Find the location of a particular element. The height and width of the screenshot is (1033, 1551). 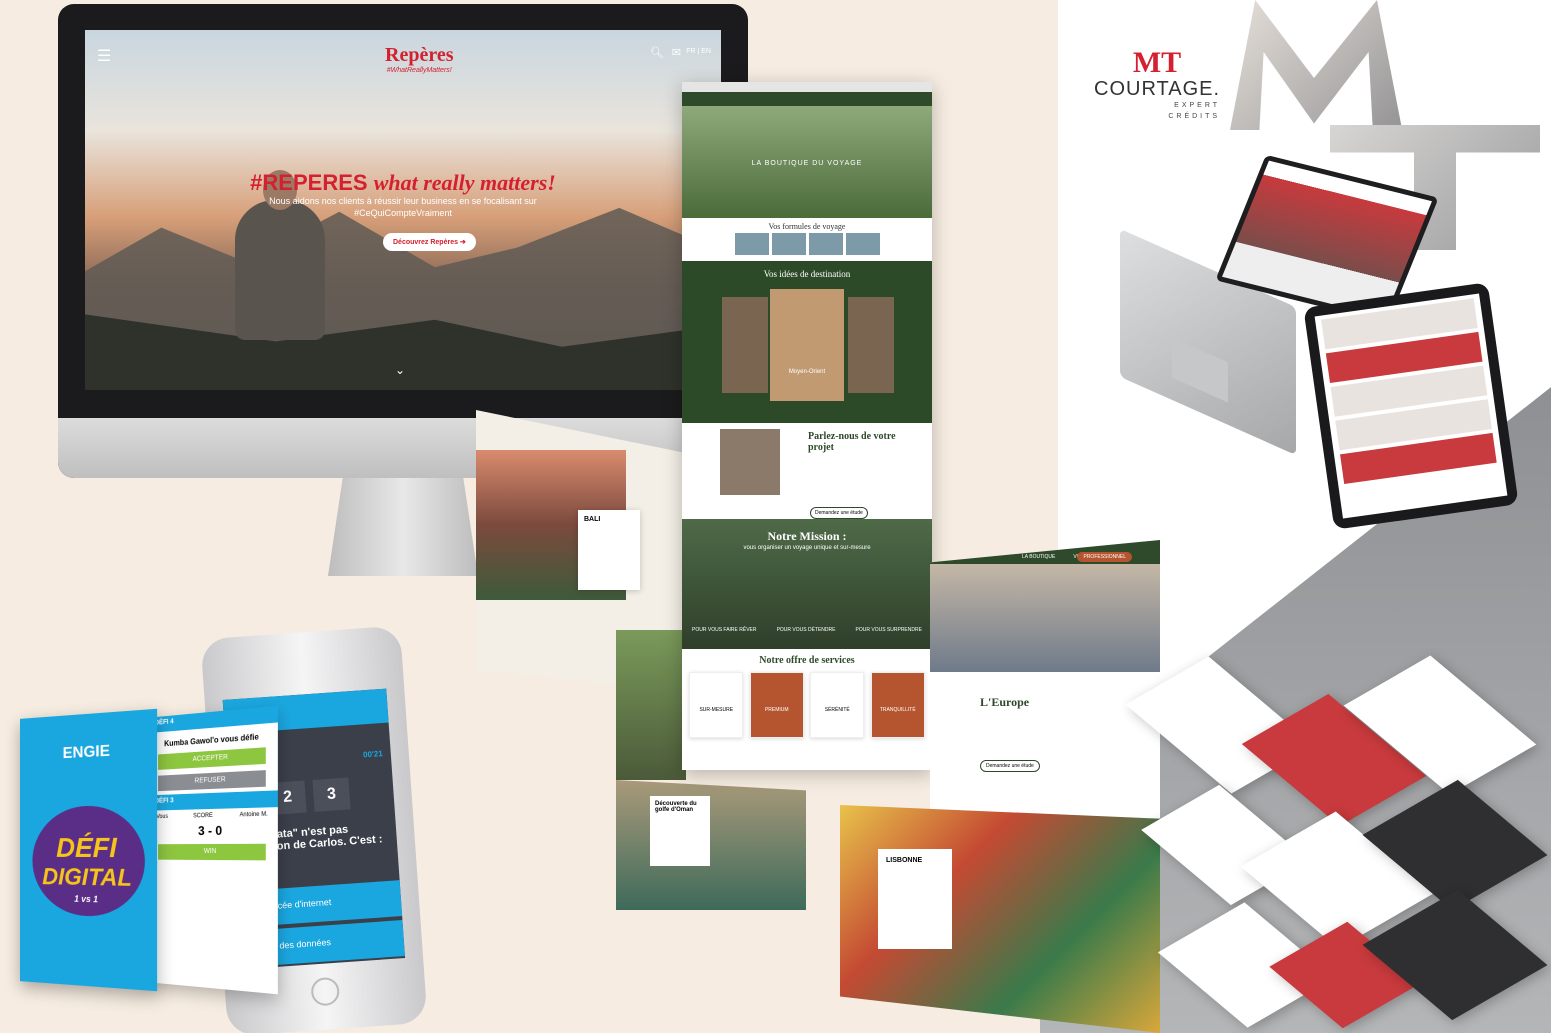

lisbonne-title: LISBONNE is located at coordinates (904, 860).